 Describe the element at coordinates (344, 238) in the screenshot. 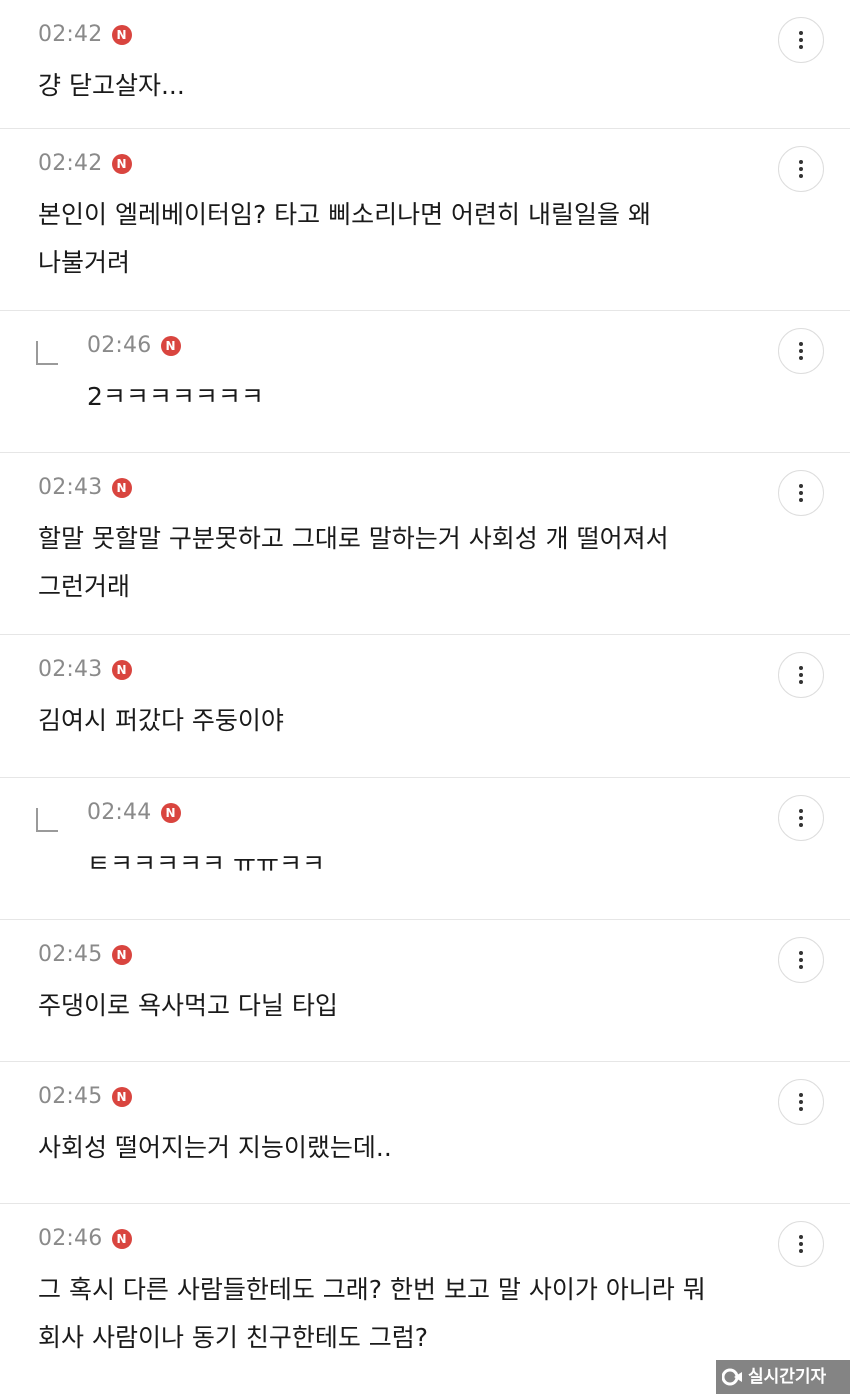

I see `comment-text: 본인이 엘레베이터임? 타고 삐소리나면 어련히 내릴일을 왜 나불거려` at that location.